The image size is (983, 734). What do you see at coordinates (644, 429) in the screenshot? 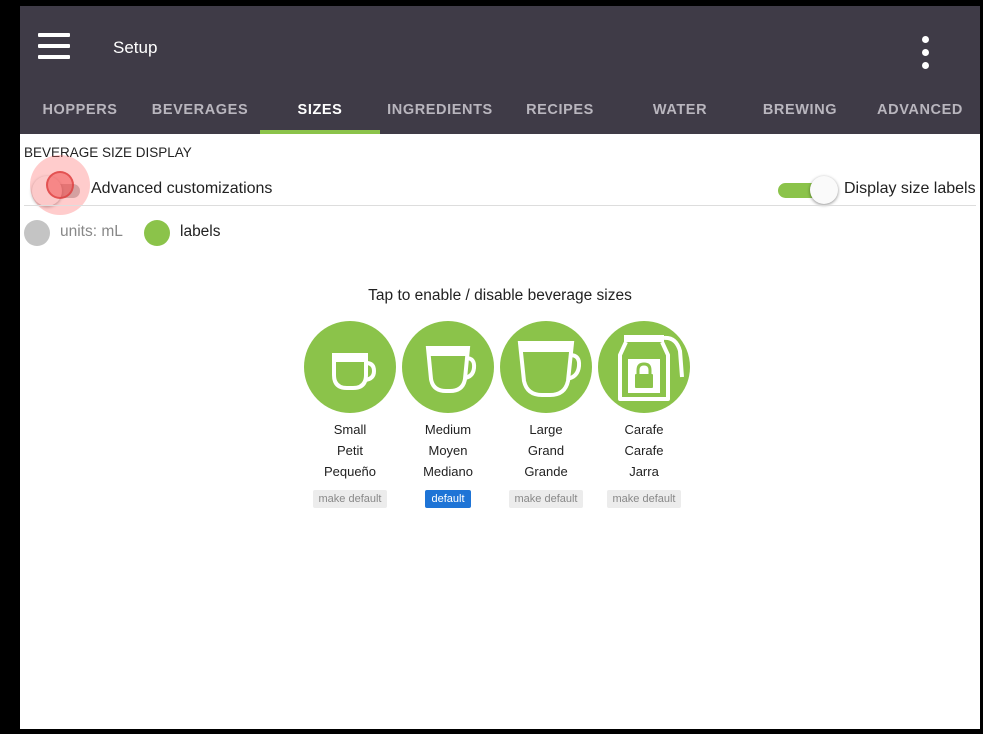
I see `size-name-en: Carafe` at bounding box center [644, 429].